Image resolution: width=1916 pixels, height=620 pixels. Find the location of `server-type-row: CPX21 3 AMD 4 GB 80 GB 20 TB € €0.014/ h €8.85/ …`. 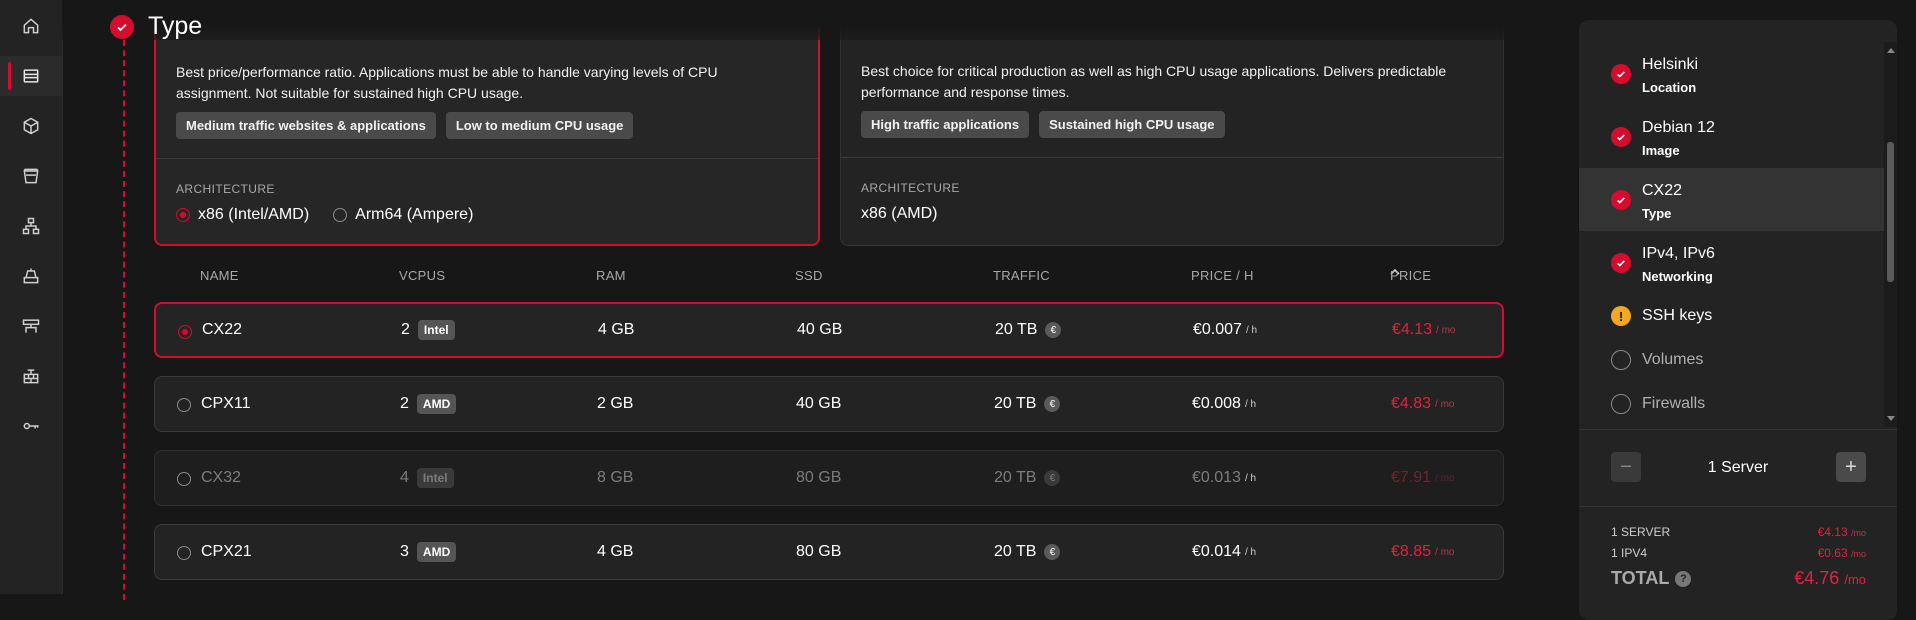

server-type-row: CPX21 3 AMD 4 GB 80 GB 20 TB € €0.014/ h €8.85/ … is located at coordinates (829, 552).